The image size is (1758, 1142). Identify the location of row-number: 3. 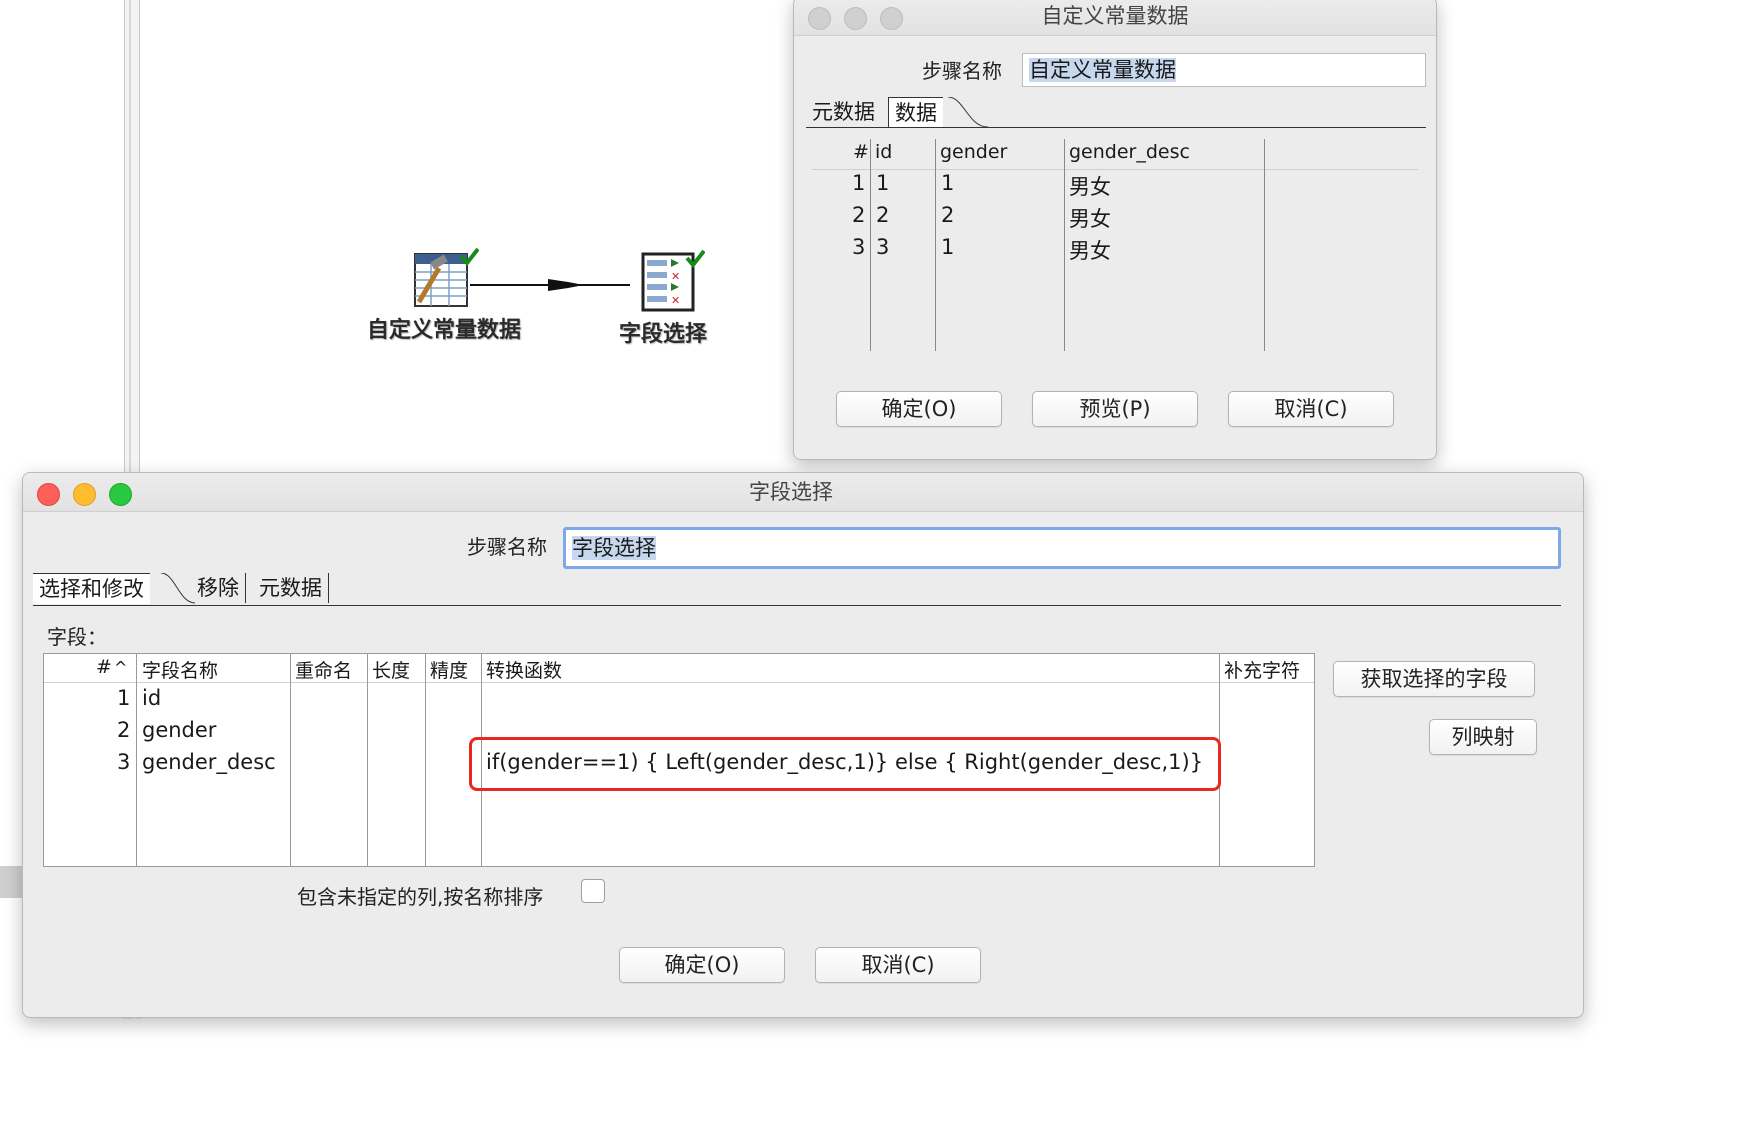
(123, 762).